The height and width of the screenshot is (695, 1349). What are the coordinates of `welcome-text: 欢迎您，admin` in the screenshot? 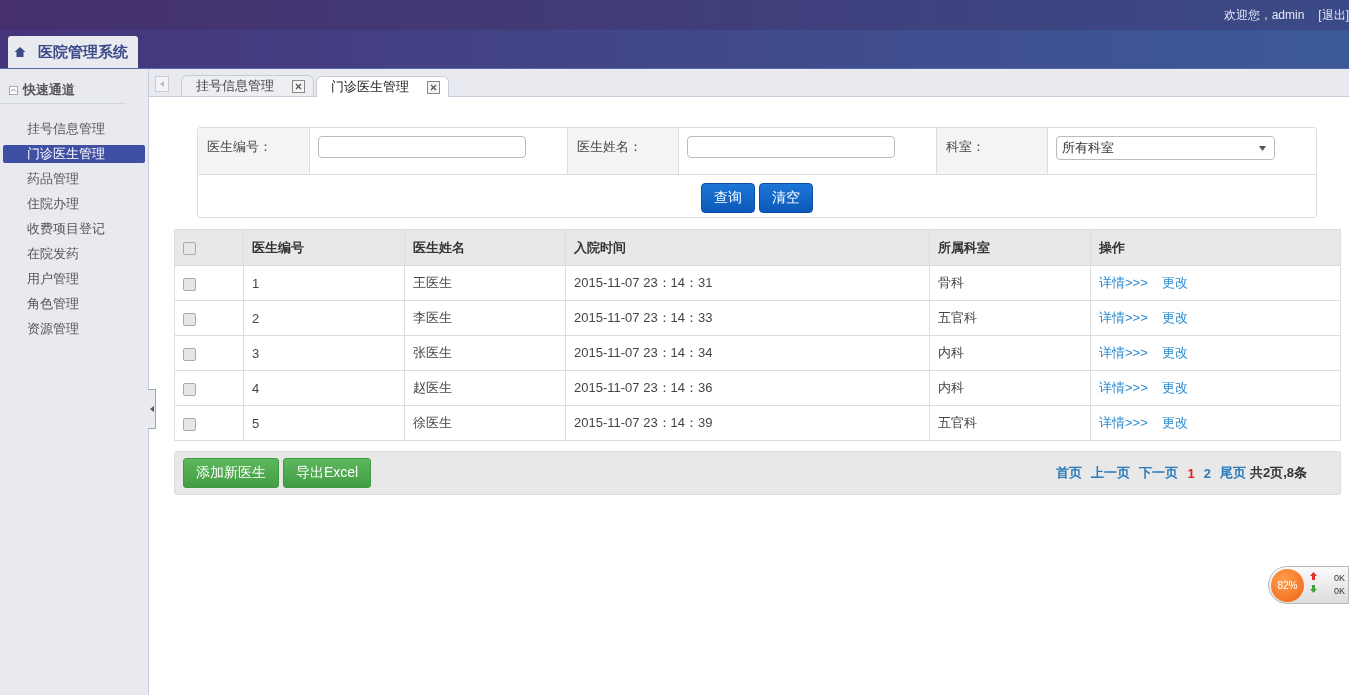 It's located at (1264, 15).